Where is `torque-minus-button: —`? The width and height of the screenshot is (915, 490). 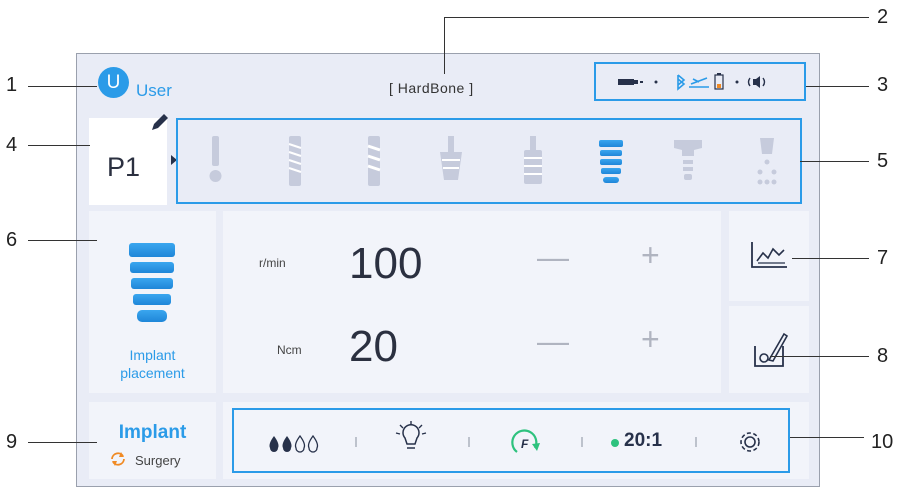
torque-minus-button: — is located at coordinates (553, 341).